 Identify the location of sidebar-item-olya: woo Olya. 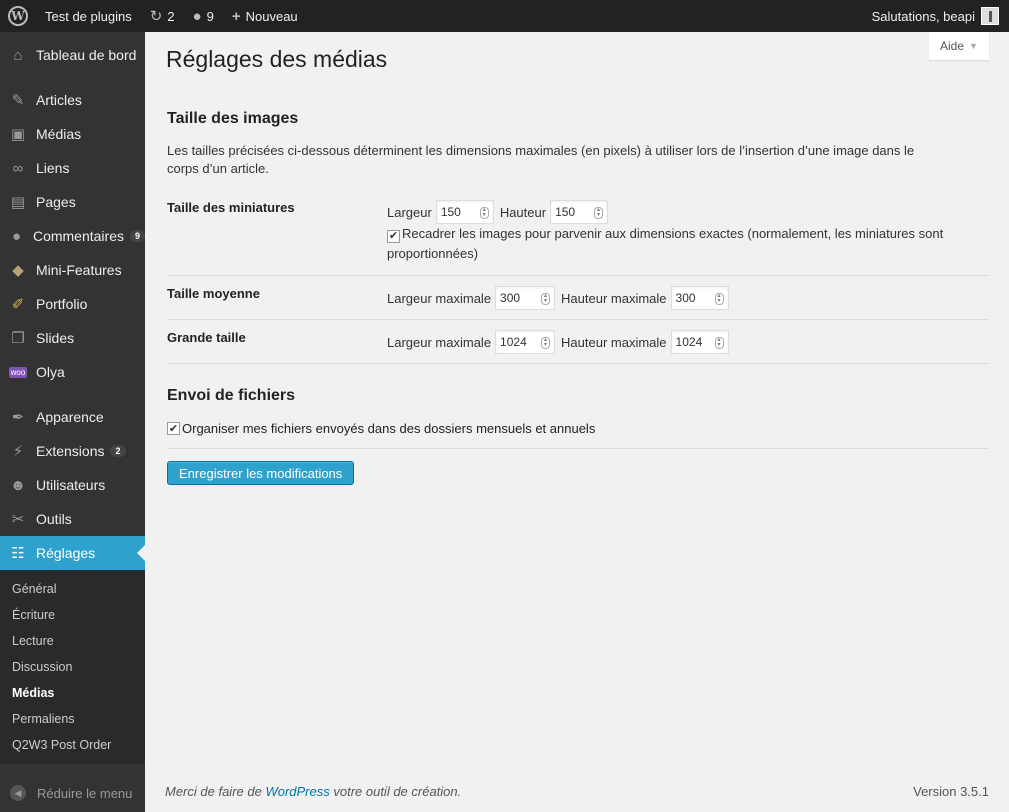
(72, 372).